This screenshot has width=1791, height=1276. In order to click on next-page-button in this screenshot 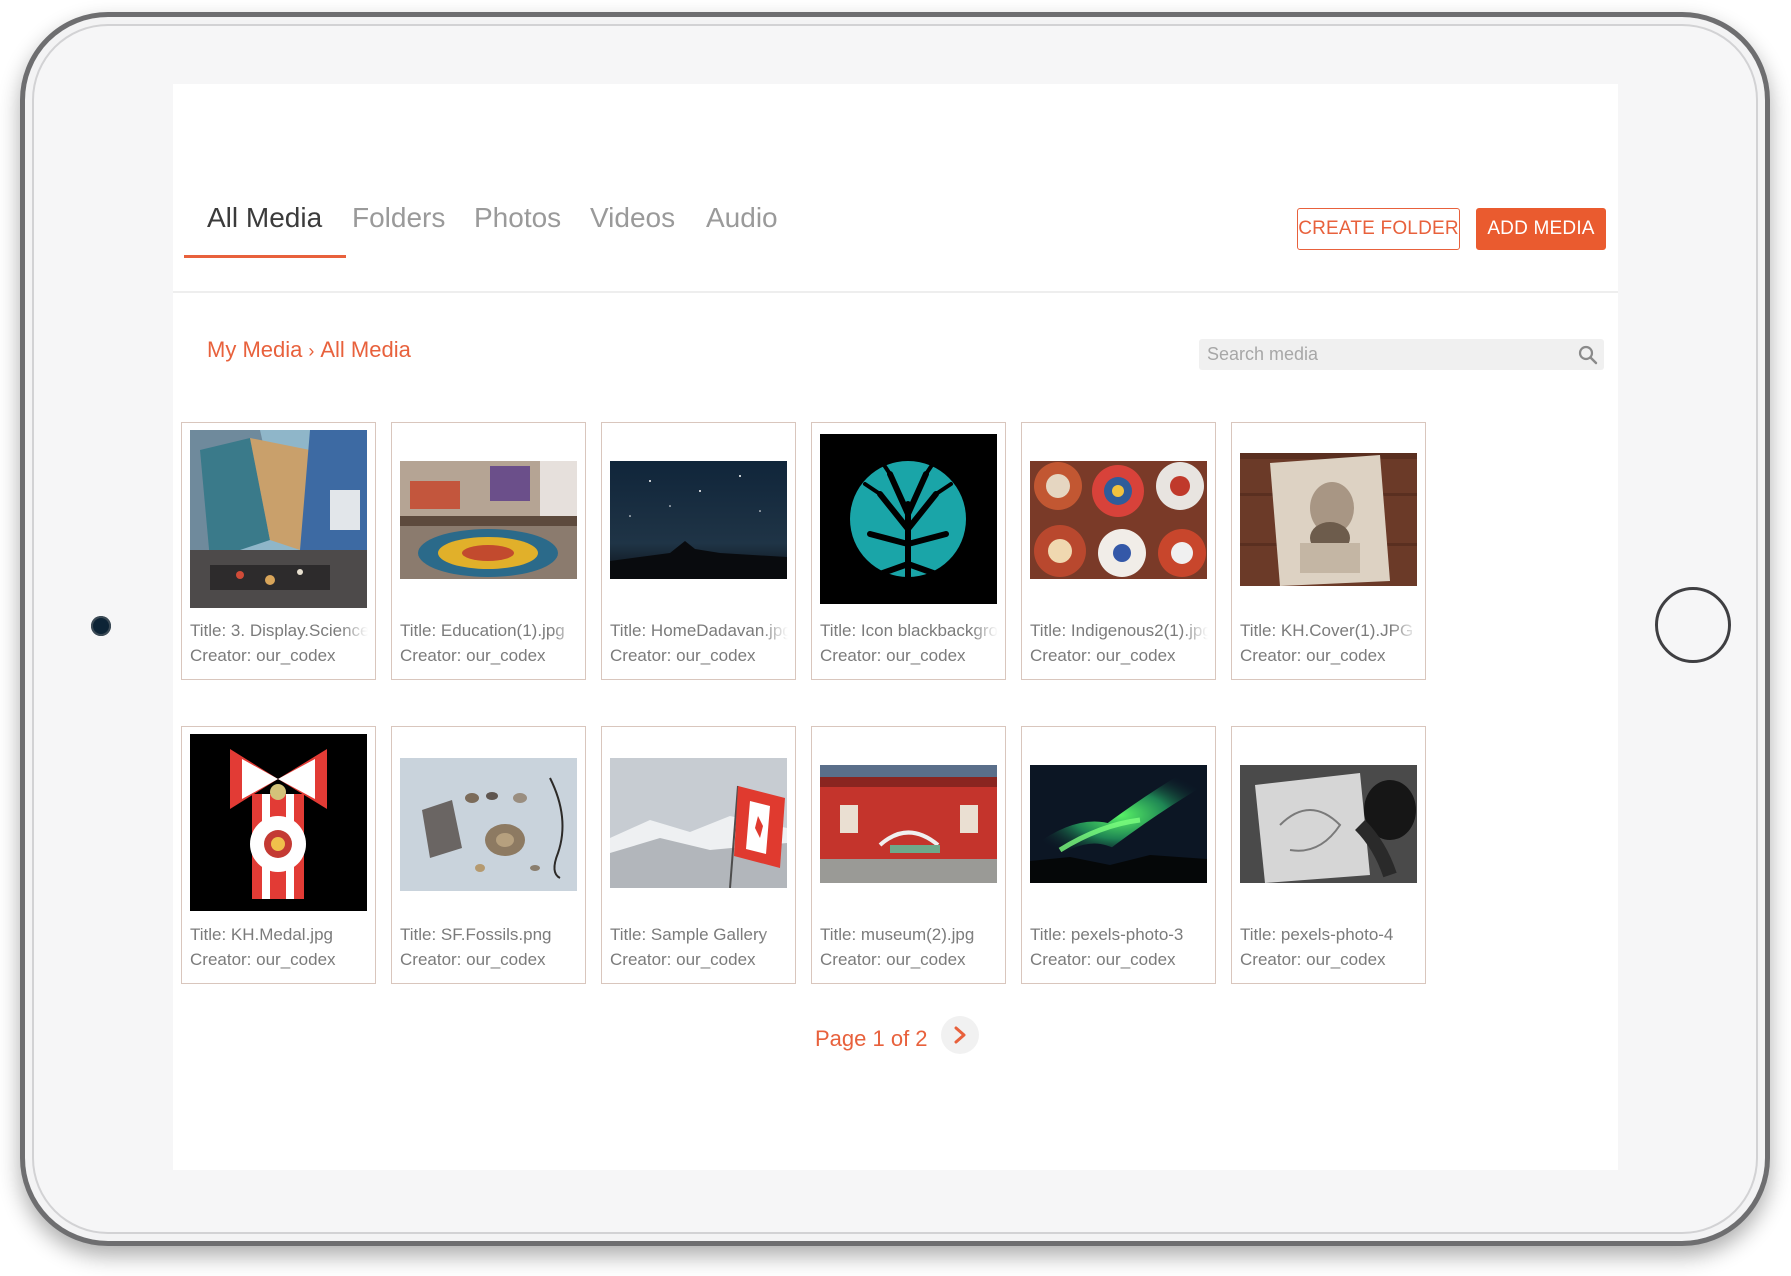, I will do `click(960, 1035)`.